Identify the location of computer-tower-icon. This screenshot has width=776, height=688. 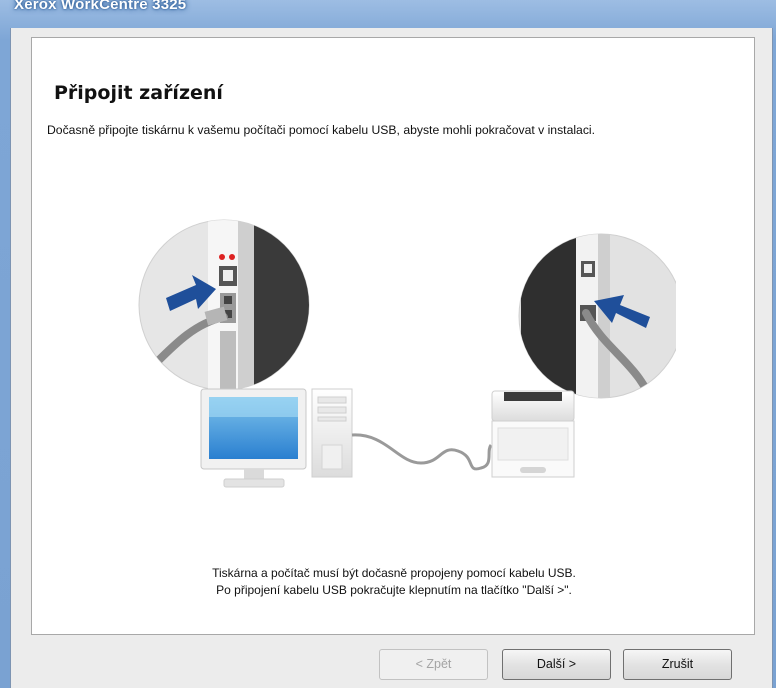
(332, 433).